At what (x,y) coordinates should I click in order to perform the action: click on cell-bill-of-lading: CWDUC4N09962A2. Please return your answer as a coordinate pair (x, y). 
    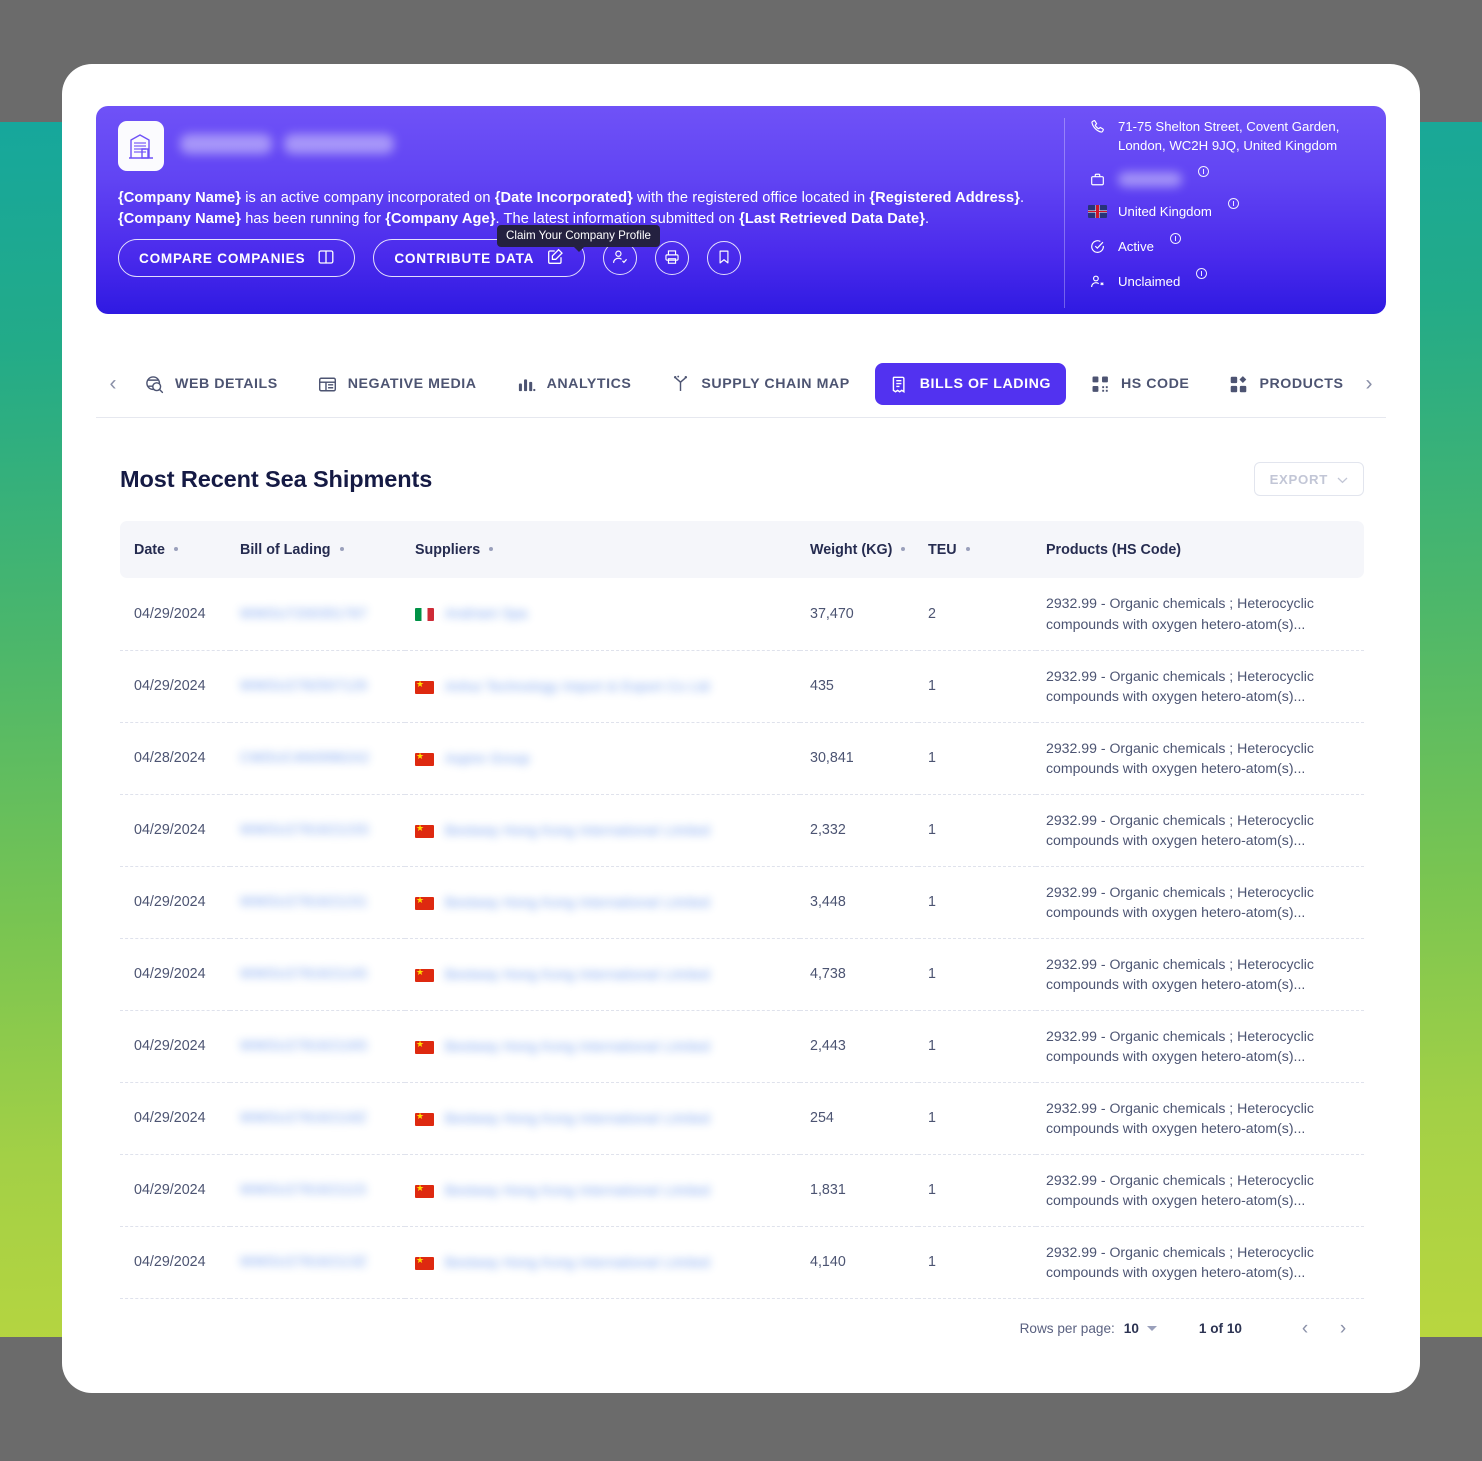
    Looking at the image, I should click on (317, 758).